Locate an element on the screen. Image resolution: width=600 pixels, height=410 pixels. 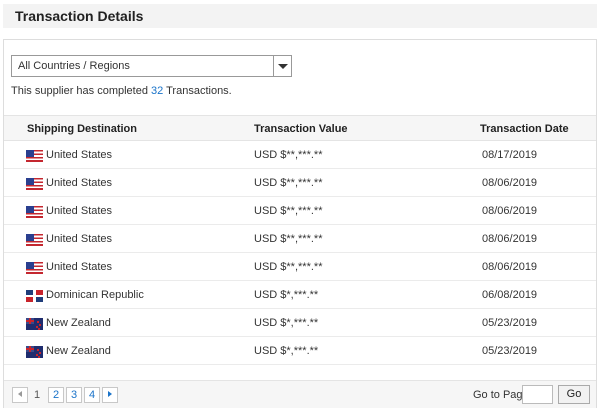
destination-cell: Dominican Republic is located at coordinates (95, 295).